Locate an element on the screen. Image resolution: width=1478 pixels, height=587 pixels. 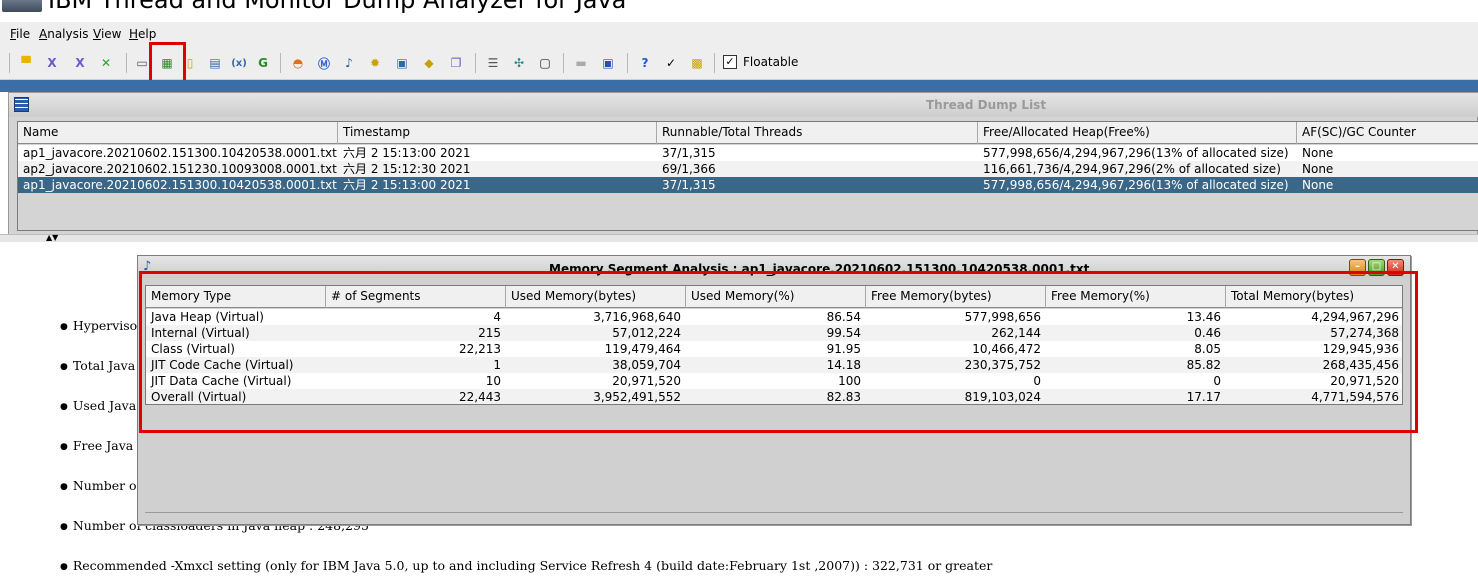
refresh-icon: G is located at coordinates (263, 63).